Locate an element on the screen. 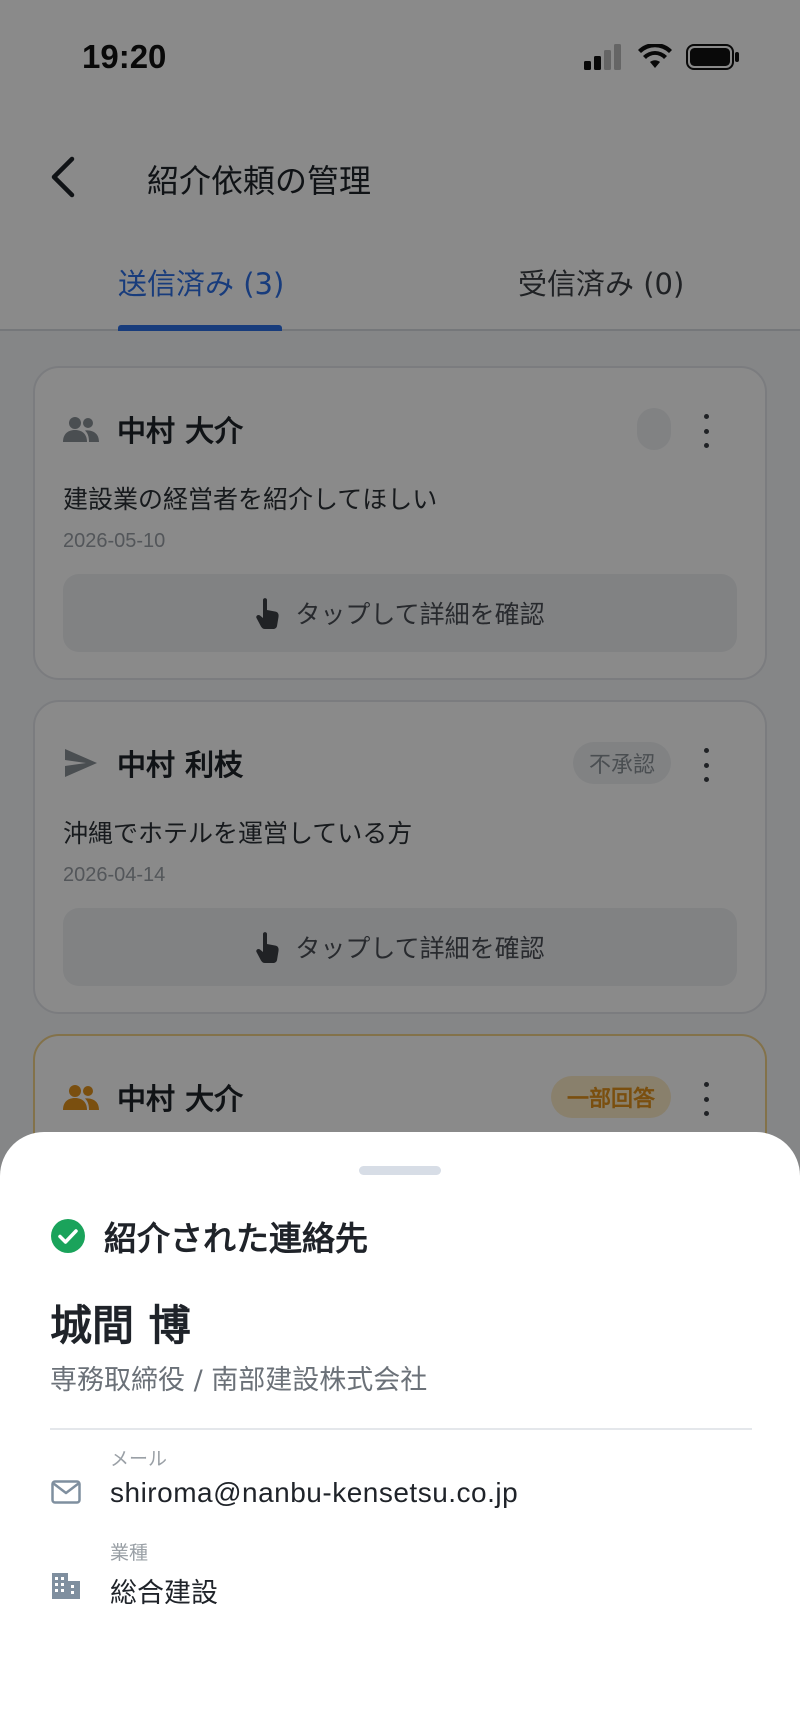  industry-value: 総合建設 is located at coordinates (164, 1593).